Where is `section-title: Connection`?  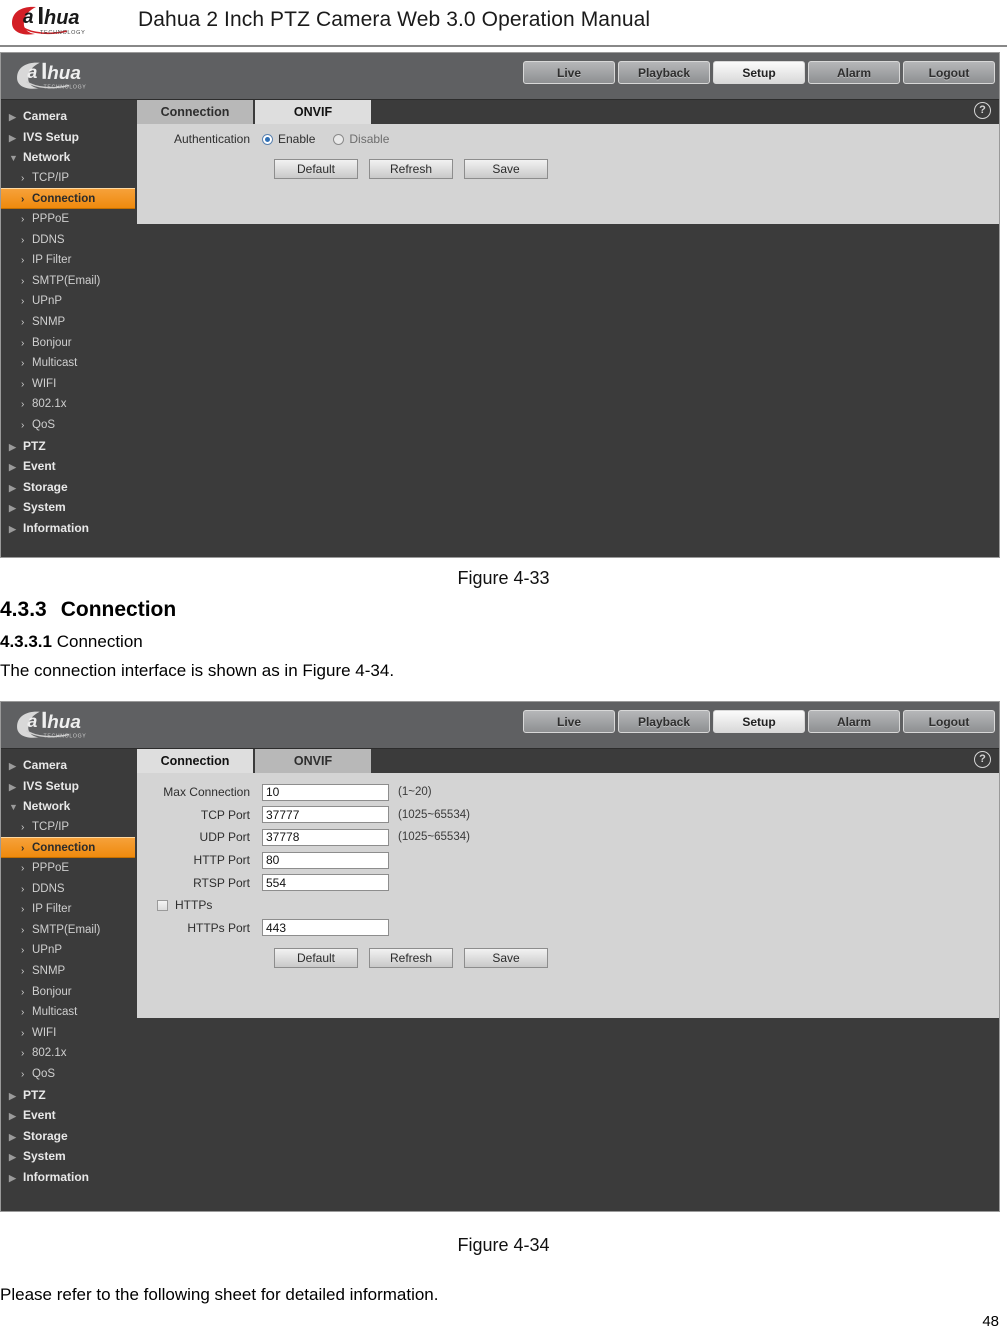 section-title: Connection is located at coordinates (118, 609).